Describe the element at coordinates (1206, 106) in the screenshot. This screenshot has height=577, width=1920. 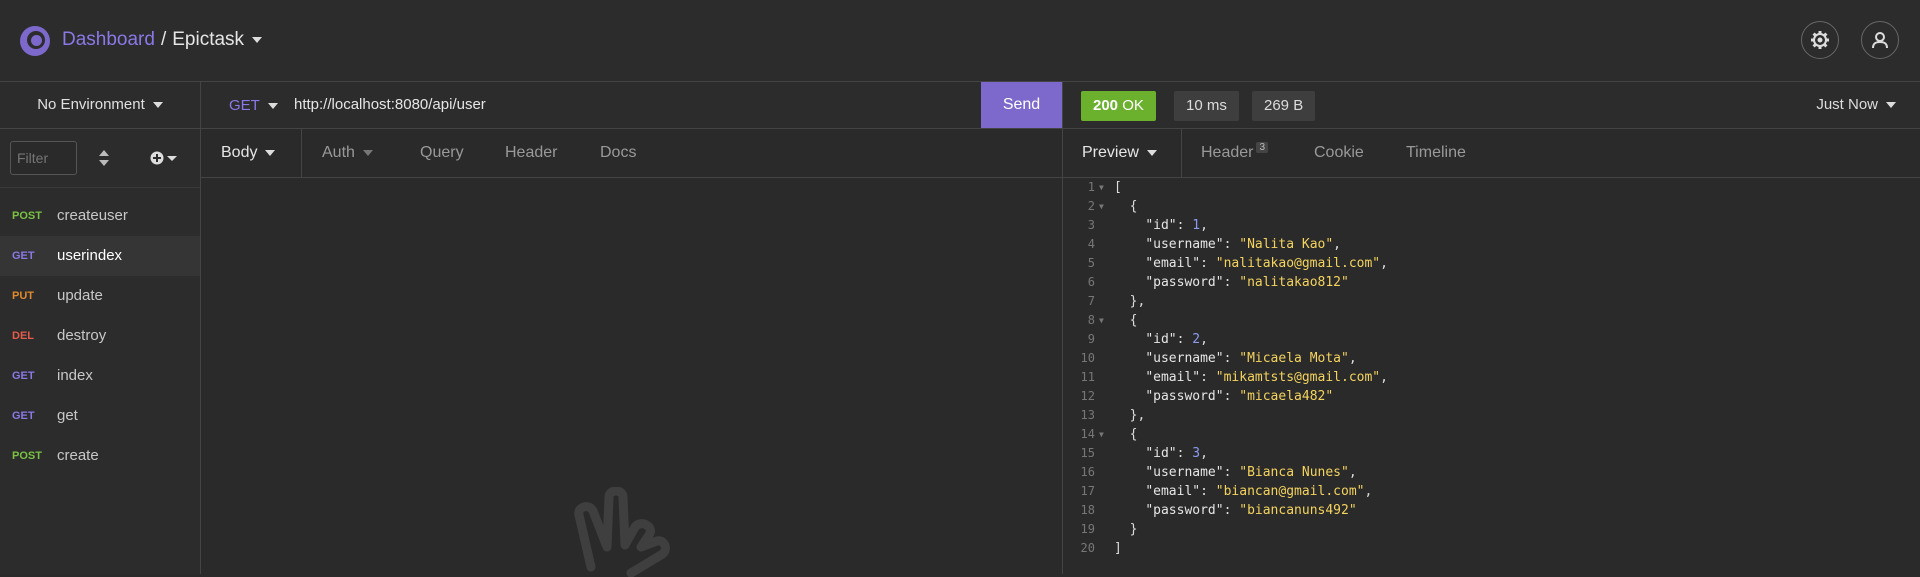
I see `response-time-badge: 10 ms` at that location.